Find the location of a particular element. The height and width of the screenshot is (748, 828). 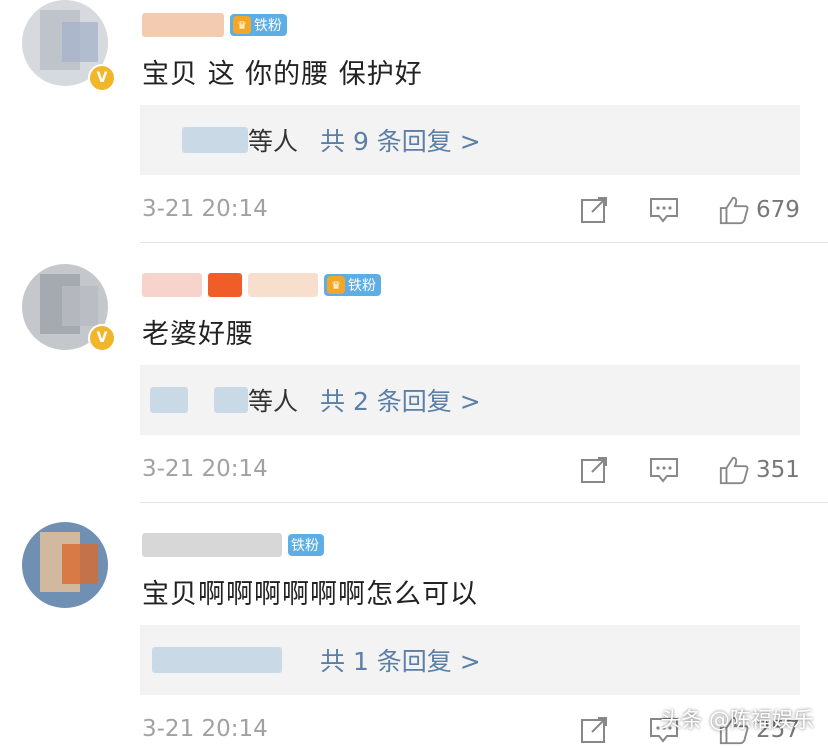

username: 铁粉 is located at coordinates (233, 545).